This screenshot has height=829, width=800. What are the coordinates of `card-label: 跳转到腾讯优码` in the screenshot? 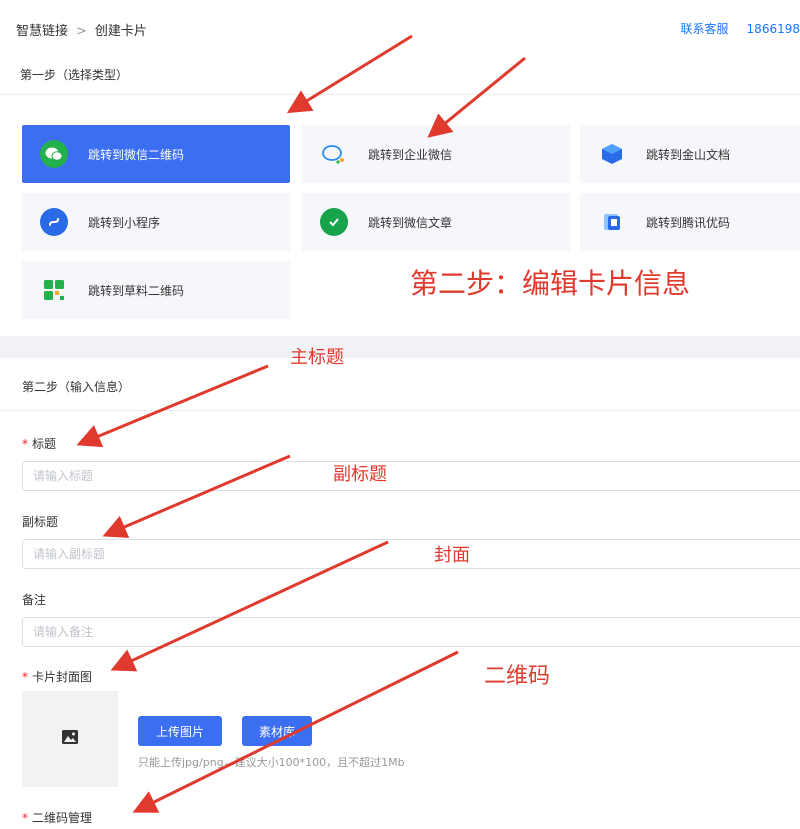 It's located at (688, 222).